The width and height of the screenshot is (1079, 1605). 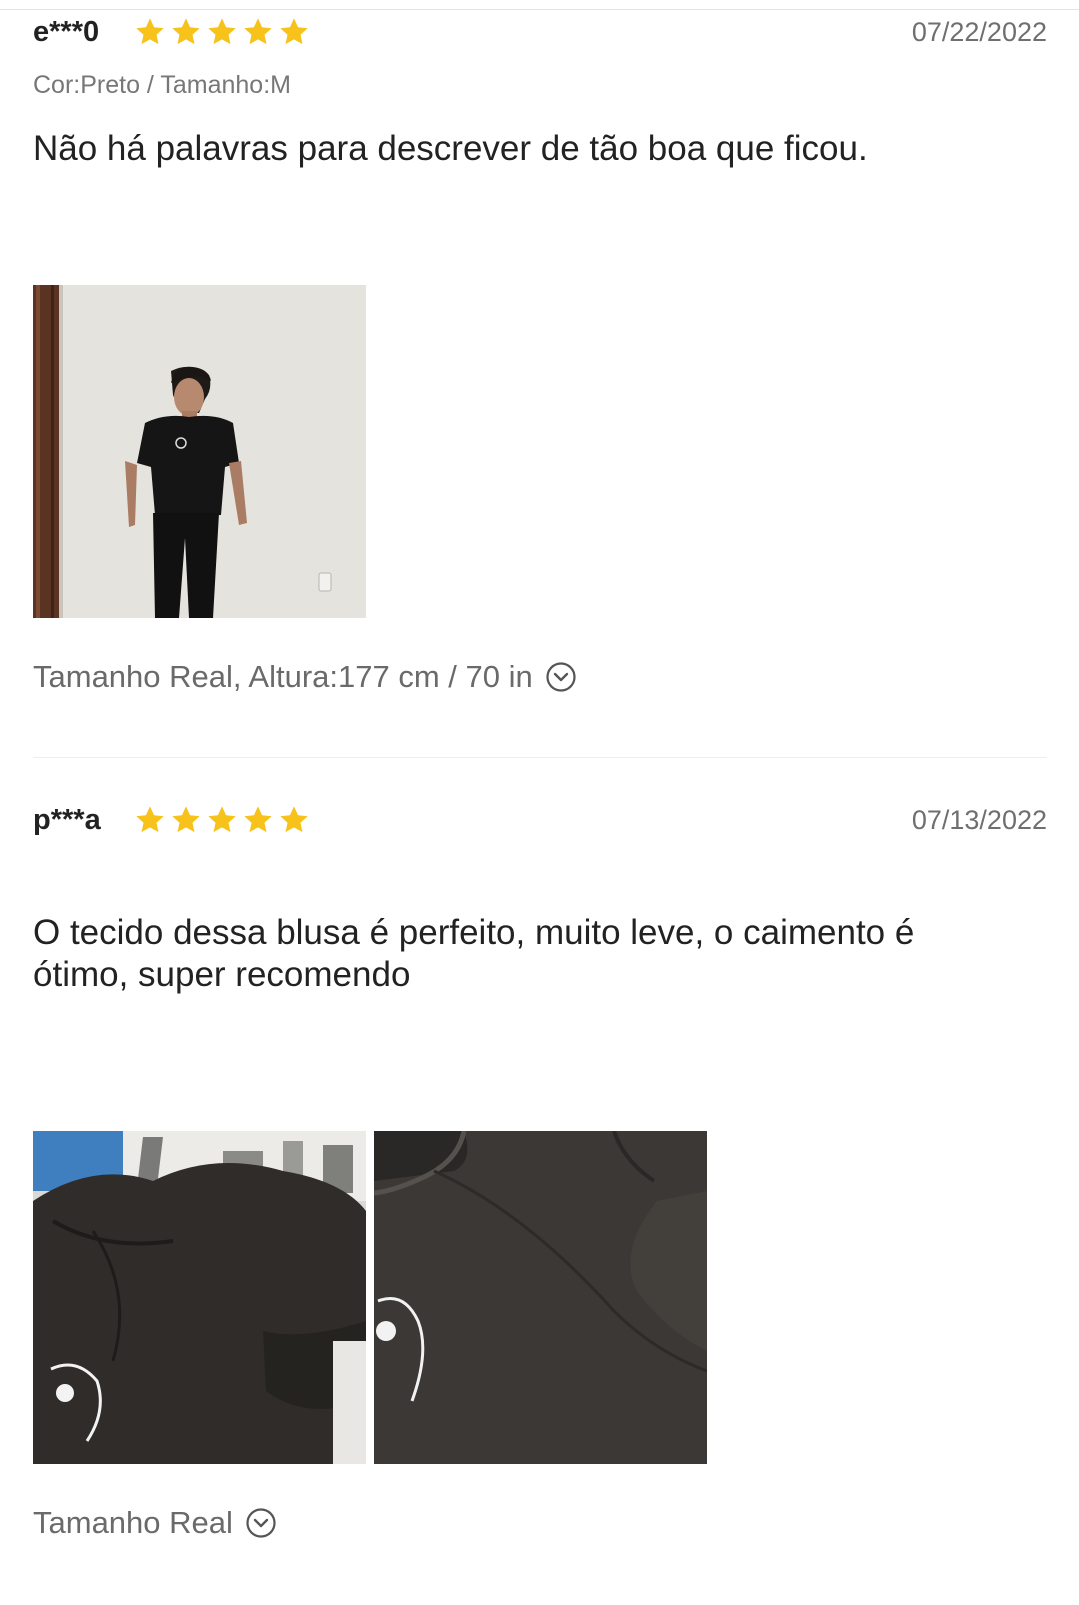 I want to click on review-header: p***a 07/13/2022, so click(x=540, y=820).